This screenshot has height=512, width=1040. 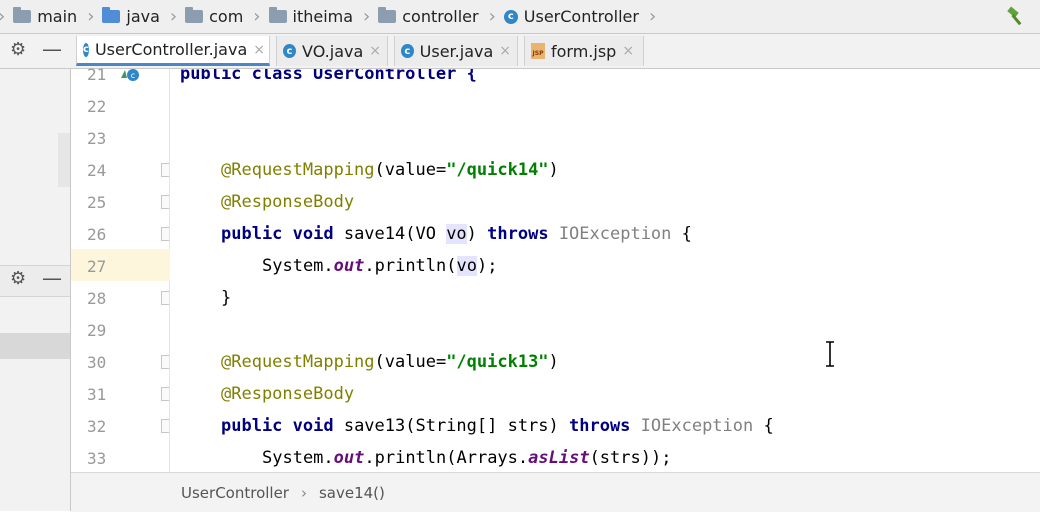 I want to click on breadcrumb-label: itheima, so click(x=323, y=16).